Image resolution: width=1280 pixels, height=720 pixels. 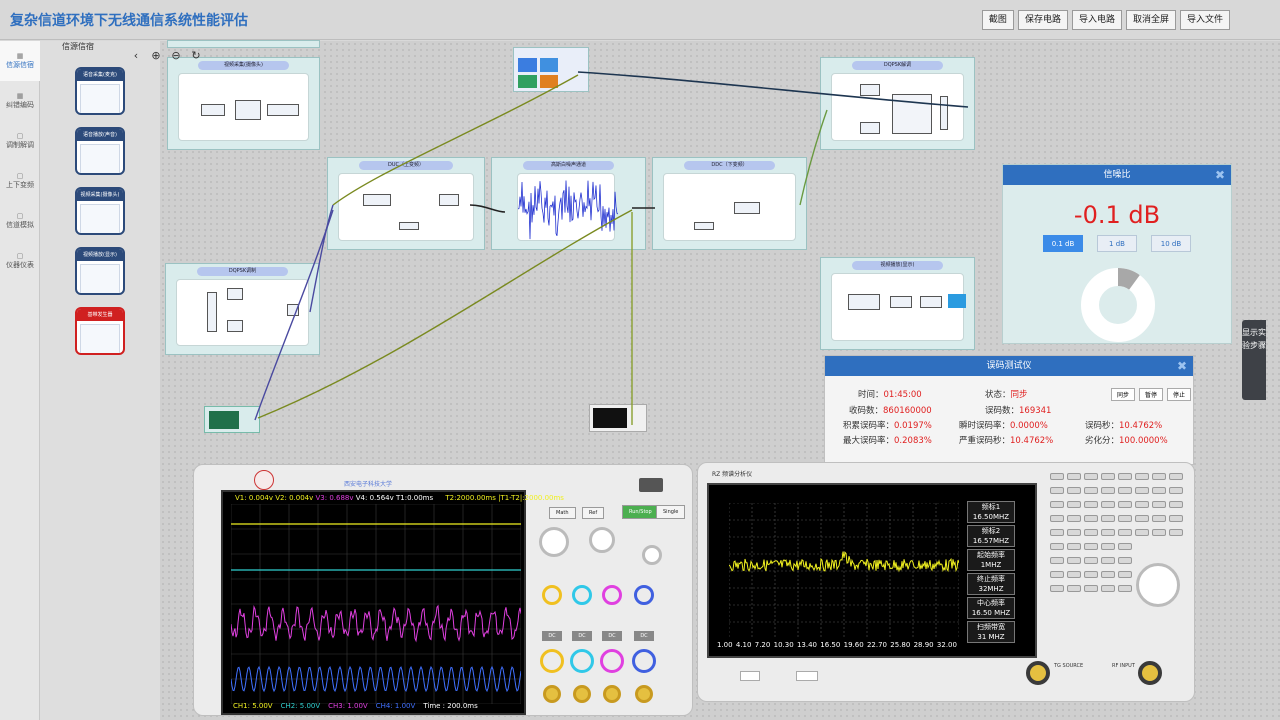 I want to click on position-knob, so click(x=602, y=540).